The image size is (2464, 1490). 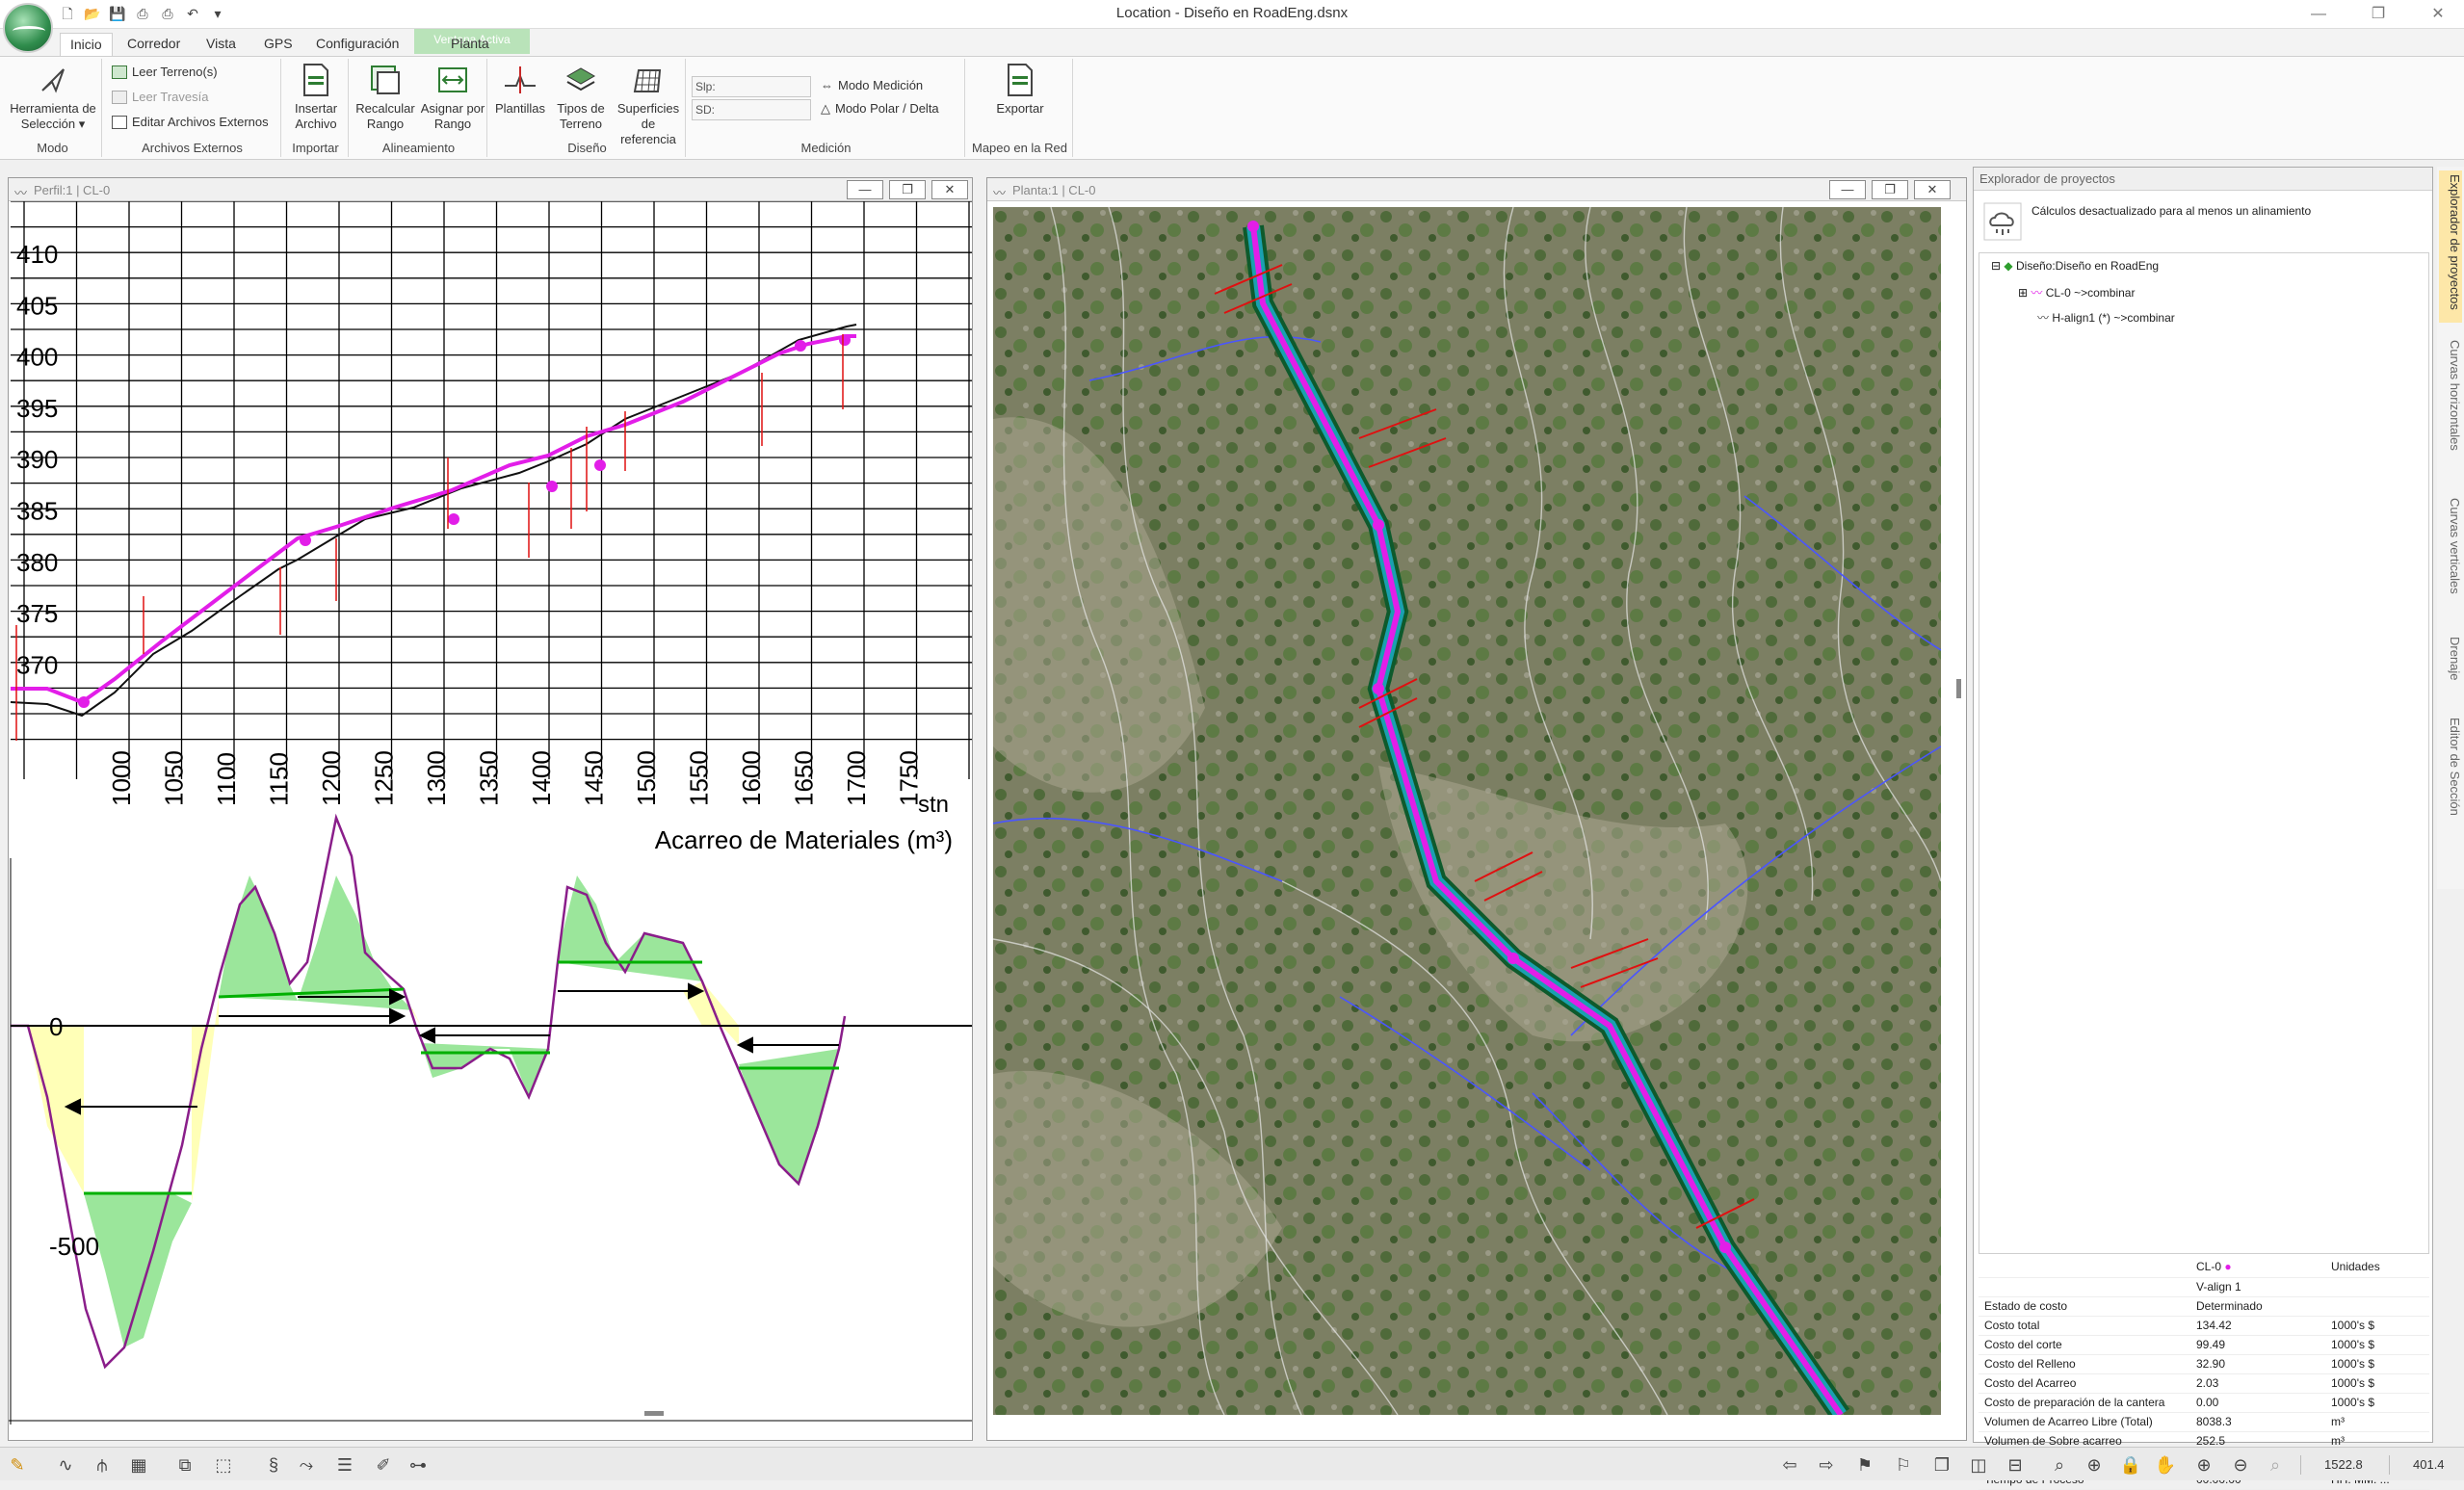 What do you see at coordinates (2016, 1465) in the screenshot?
I see `tile-horizontal-icon: ⊟` at bounding box center [2016, 1465].